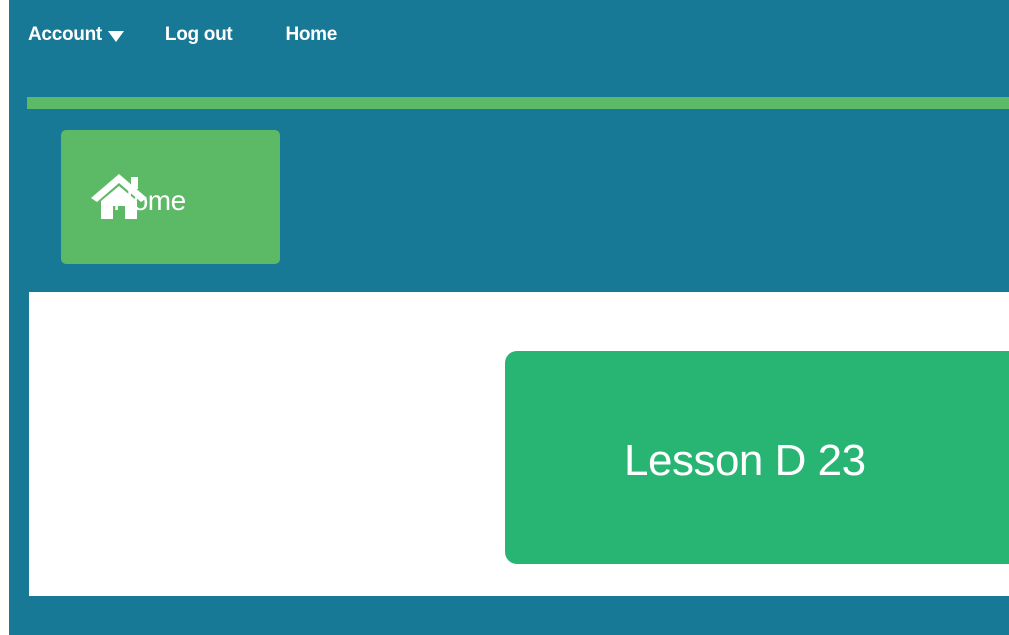  Describe the element at coordinates (65, 34) in the screenshot. I see `account-label: Account` at that location.